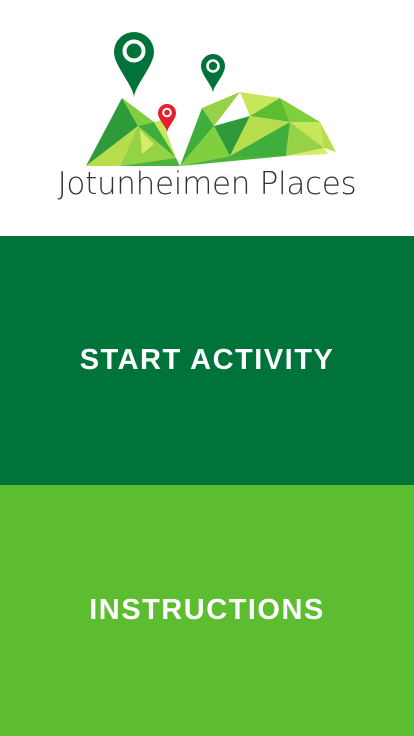 The image size is (414, 736). I want to click on app-title: Jotunheimen Places, so click(207, 184).